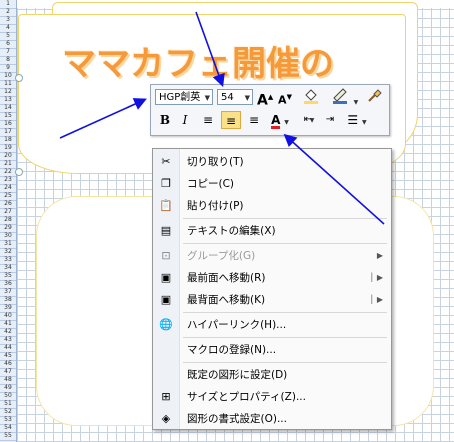 The image size is (454, 442). I want to click on align-center-icon: ≡, so click(231, 121).